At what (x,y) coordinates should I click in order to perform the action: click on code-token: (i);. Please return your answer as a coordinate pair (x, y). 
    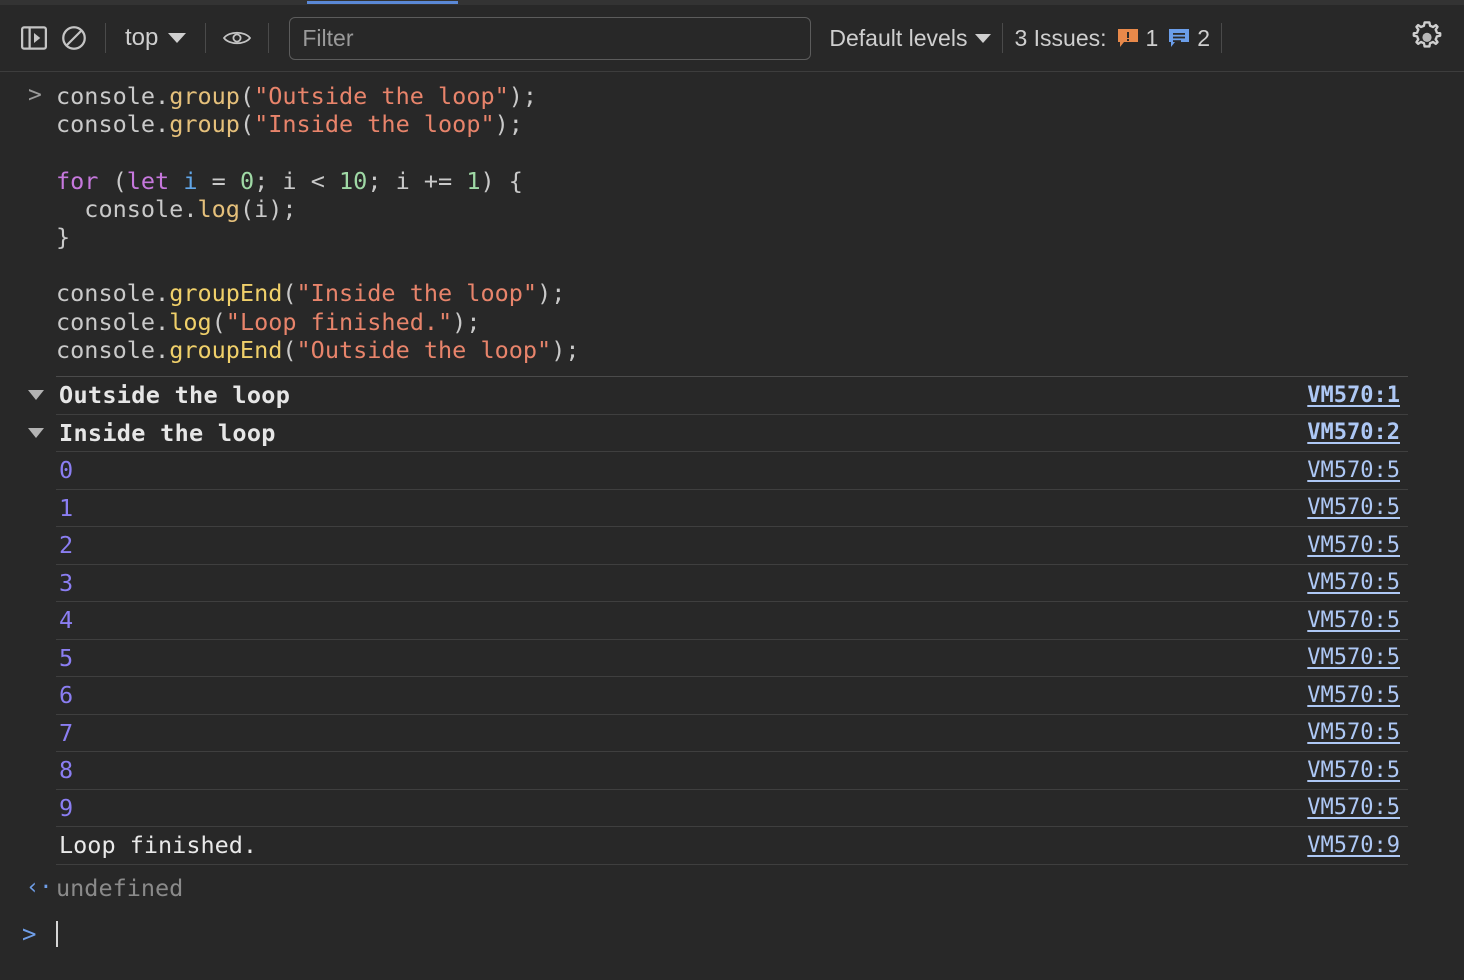
    Looking at the image, I should click on (268, 208).